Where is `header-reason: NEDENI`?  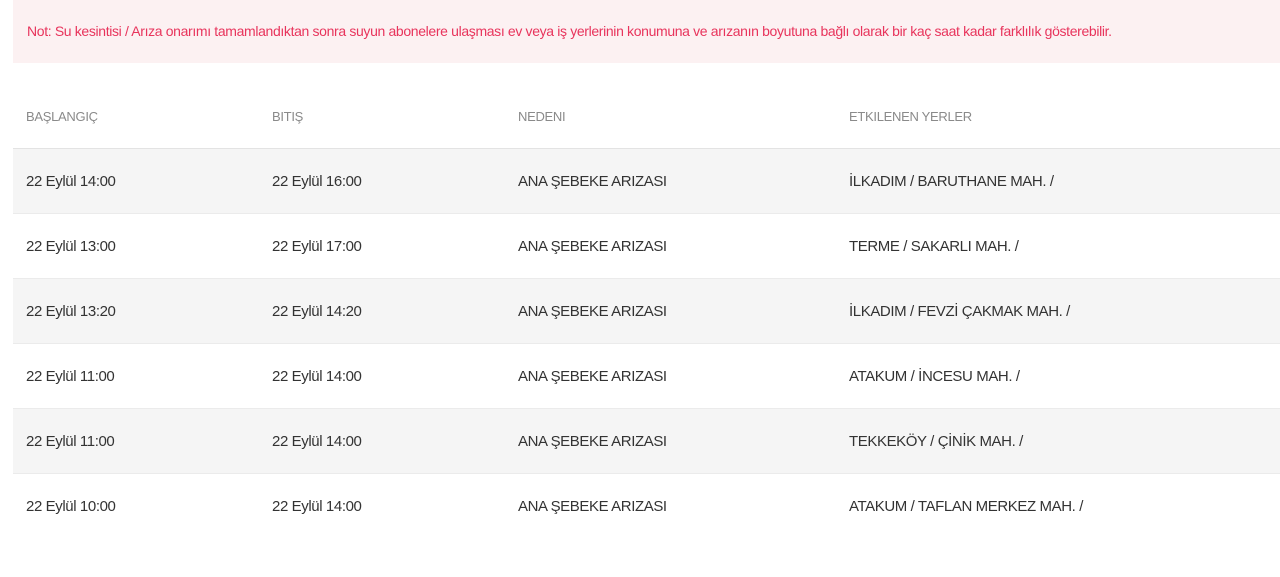 header-reason: NEDENI is located at coordinates (670, 117).